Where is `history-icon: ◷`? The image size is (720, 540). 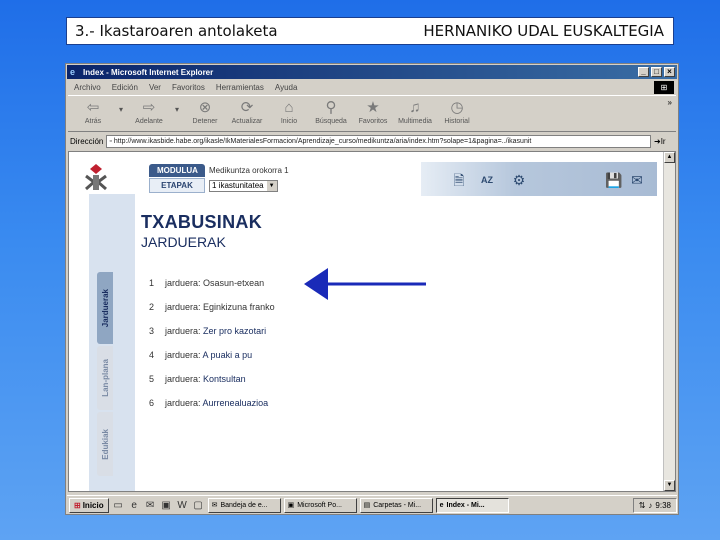 history-icon: ◷ is located at coordinates (457, 107).